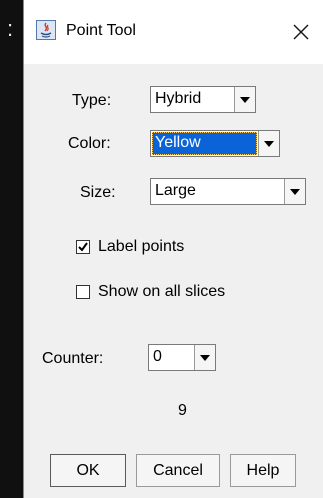 Image resolution: width=323 pixels, height=498 pixels. What do you see at coordinates (83, 292) in the screenshot?
I see `show-all-slices-box` at bounding box center [83, 292].